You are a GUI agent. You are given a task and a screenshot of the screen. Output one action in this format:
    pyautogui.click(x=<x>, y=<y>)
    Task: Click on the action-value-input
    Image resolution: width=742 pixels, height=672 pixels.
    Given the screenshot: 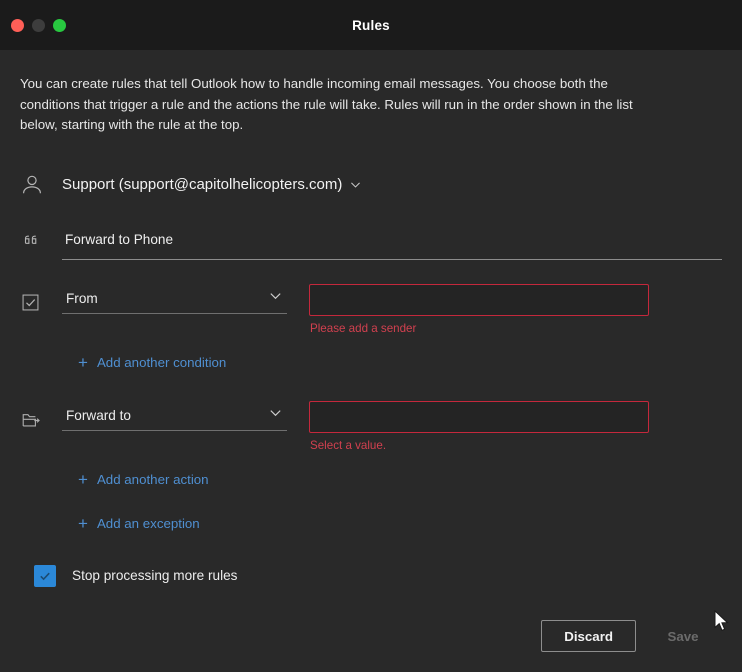 What is the action you would take?
    pyautogui.click(x=479, y=416)
    